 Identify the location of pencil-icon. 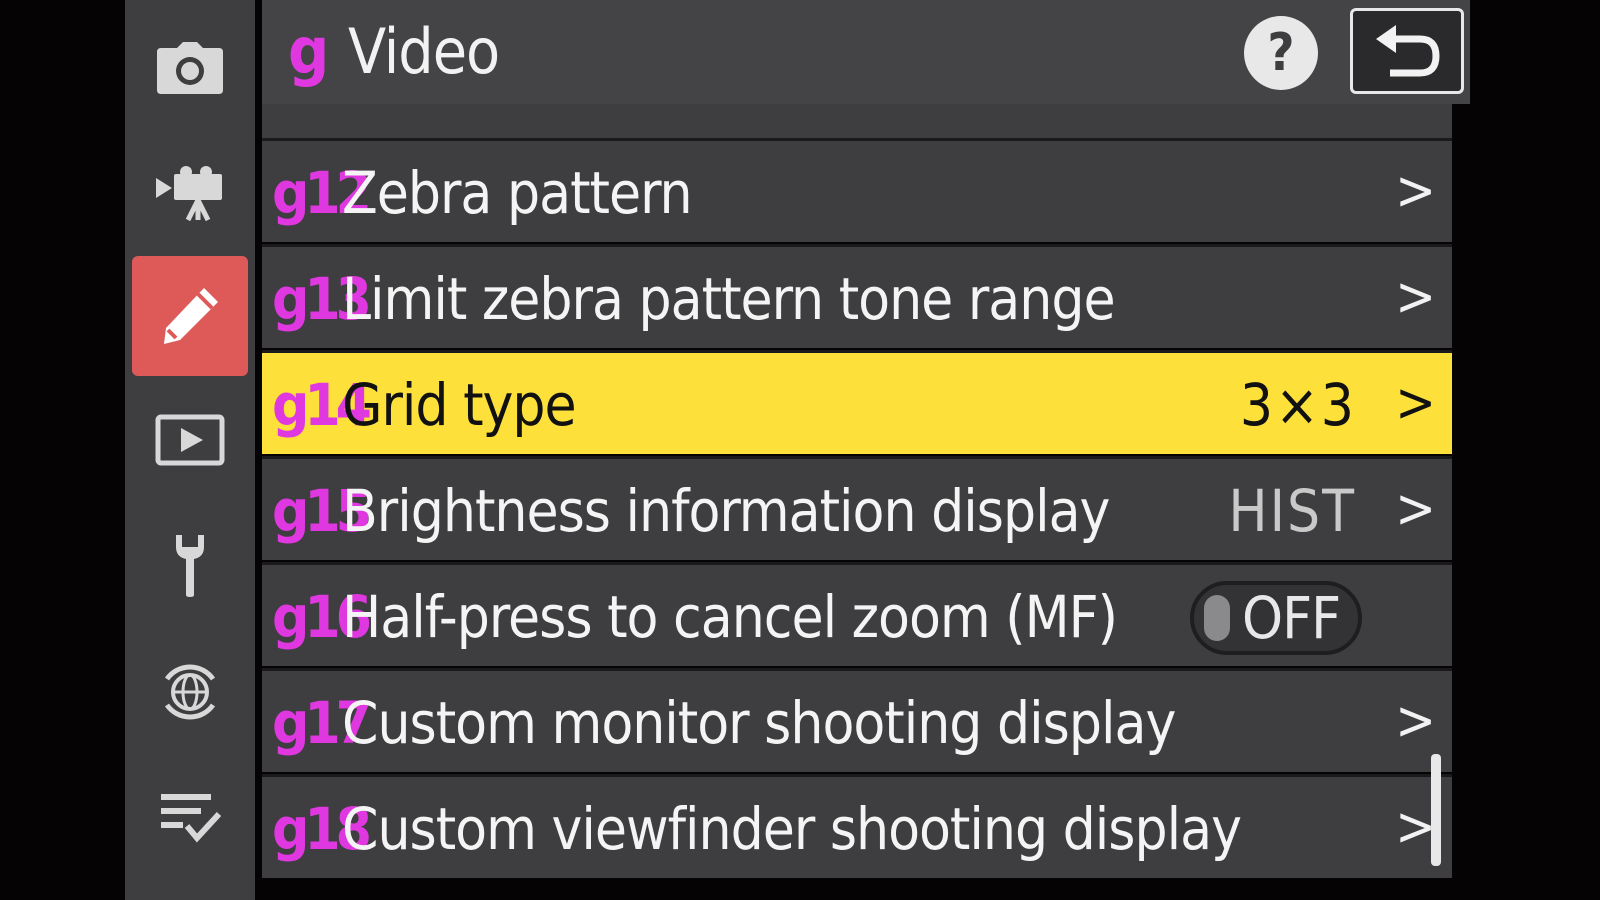
(191, 316).